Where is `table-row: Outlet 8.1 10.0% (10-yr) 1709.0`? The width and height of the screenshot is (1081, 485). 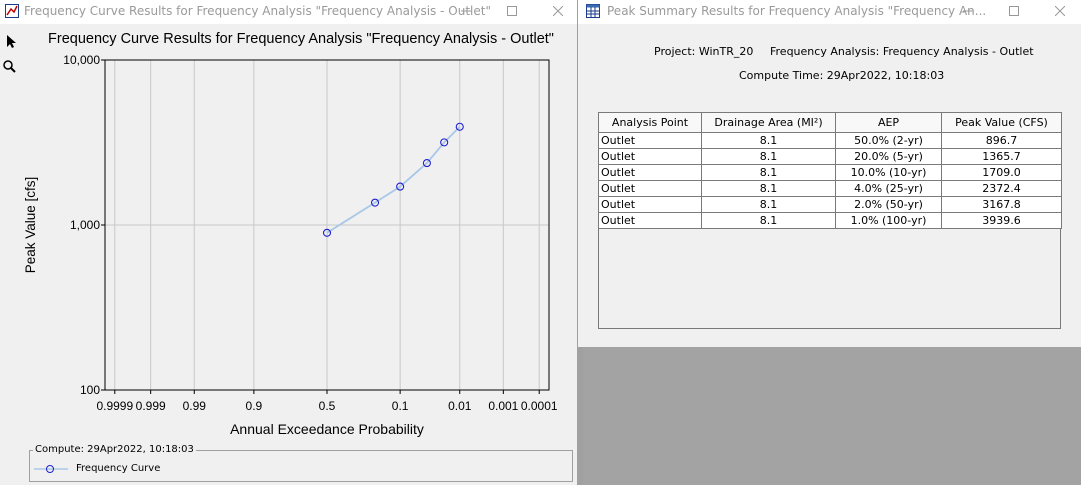
table-row: Outlet 8.1 10.0% (10-yr) 1709.0 is located at coordinates (830, 172).